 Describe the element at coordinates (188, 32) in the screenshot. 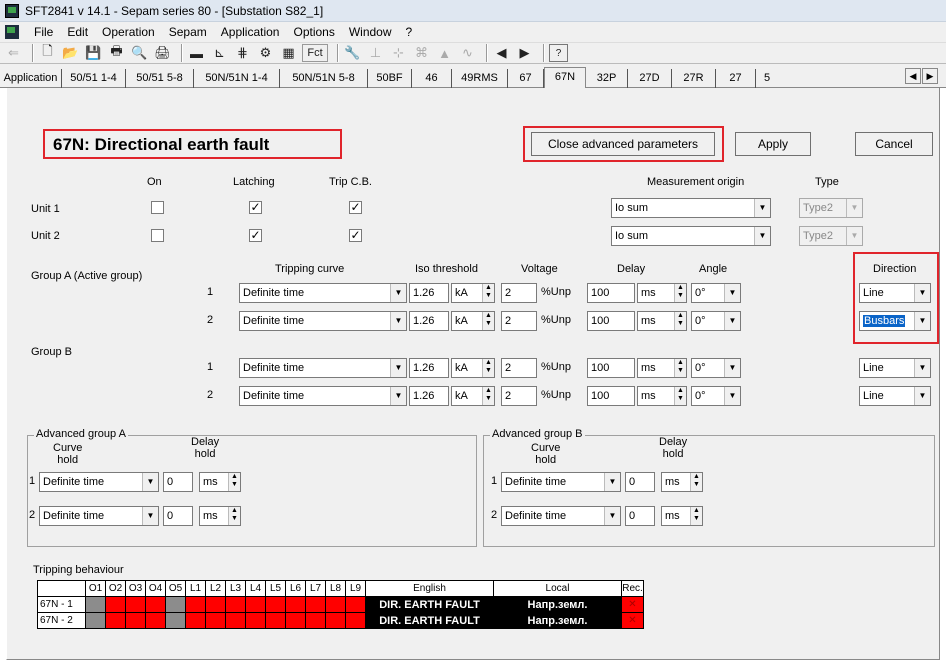

I see `menu-sepam: Sepam` at that location.